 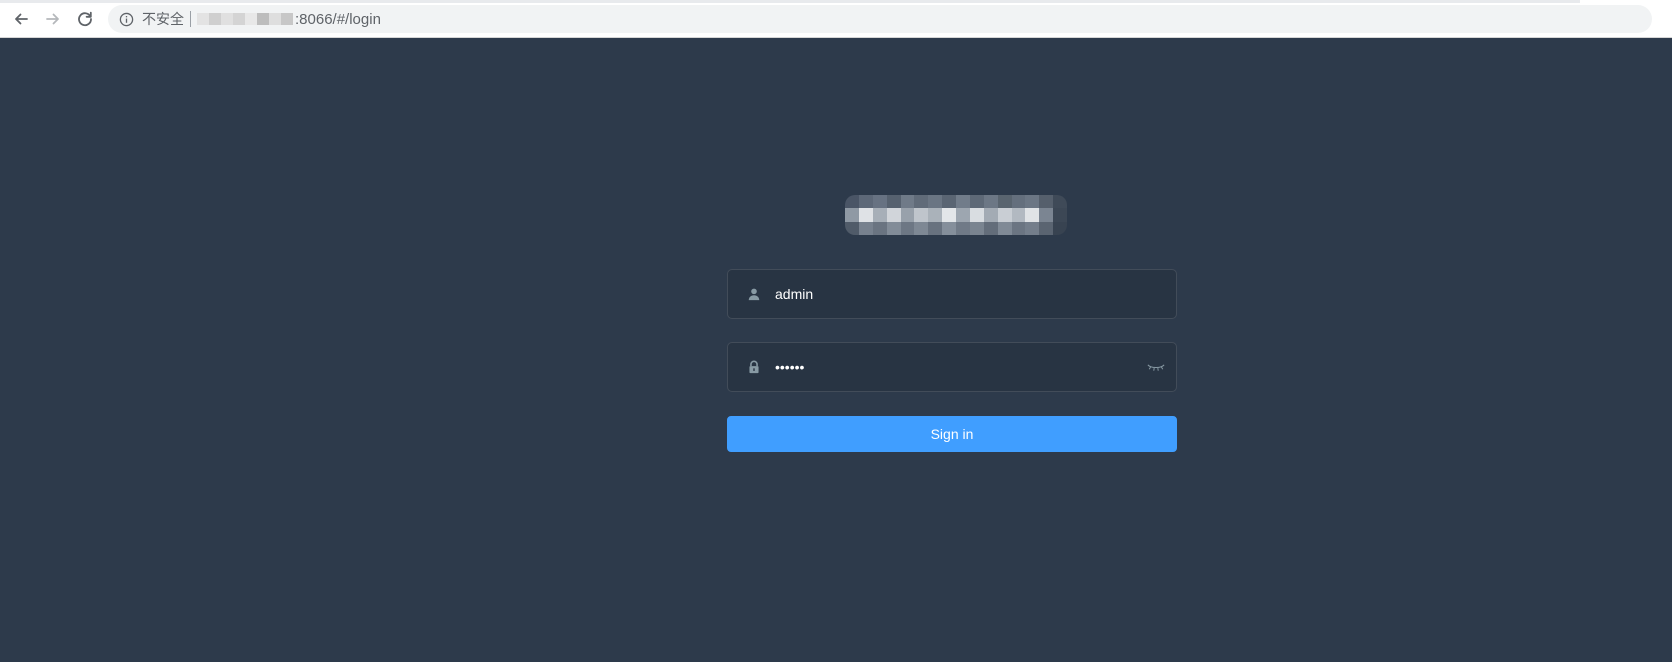 I want to click on redacted-host, so click(x=245, y=19).